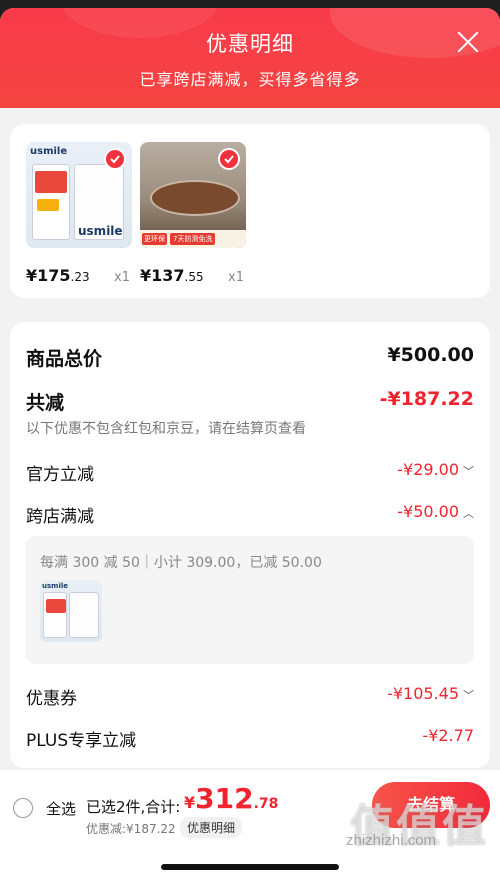 This screenshot has width=500, height=874. Describe the element at coordinates (211, 827) in the screenshot. I see `discount-detail-button: 优惠明细` at that location.